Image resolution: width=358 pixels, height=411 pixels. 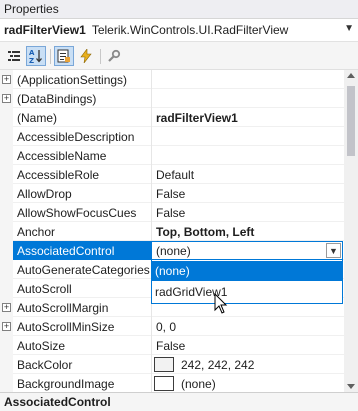 I want to click on description-pane: AssociatedControl, so click(x=179, y=401).